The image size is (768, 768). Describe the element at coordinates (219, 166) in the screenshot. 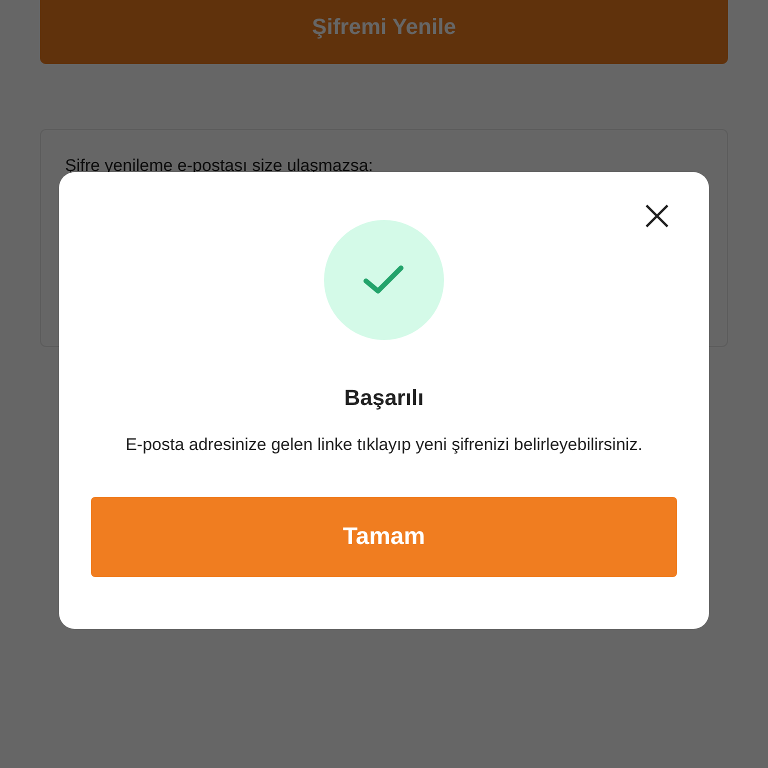

I see `help-text: Şifre yenileme e-postası size ulaşmazsa:` at that location.